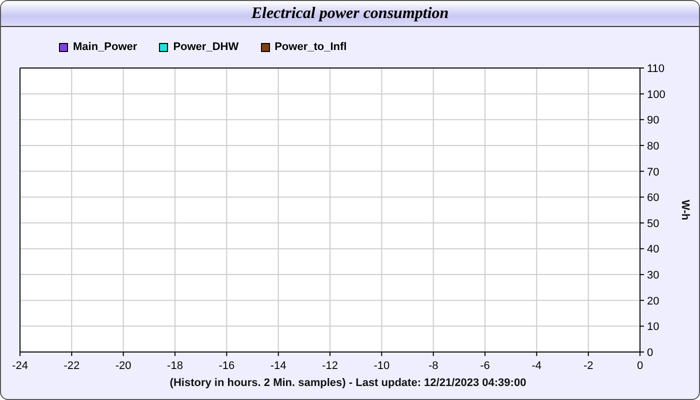 Image resolution: width=700 pixels, height=400 pixels. I want to click on y-tick-label: 10, so click(653, 327).